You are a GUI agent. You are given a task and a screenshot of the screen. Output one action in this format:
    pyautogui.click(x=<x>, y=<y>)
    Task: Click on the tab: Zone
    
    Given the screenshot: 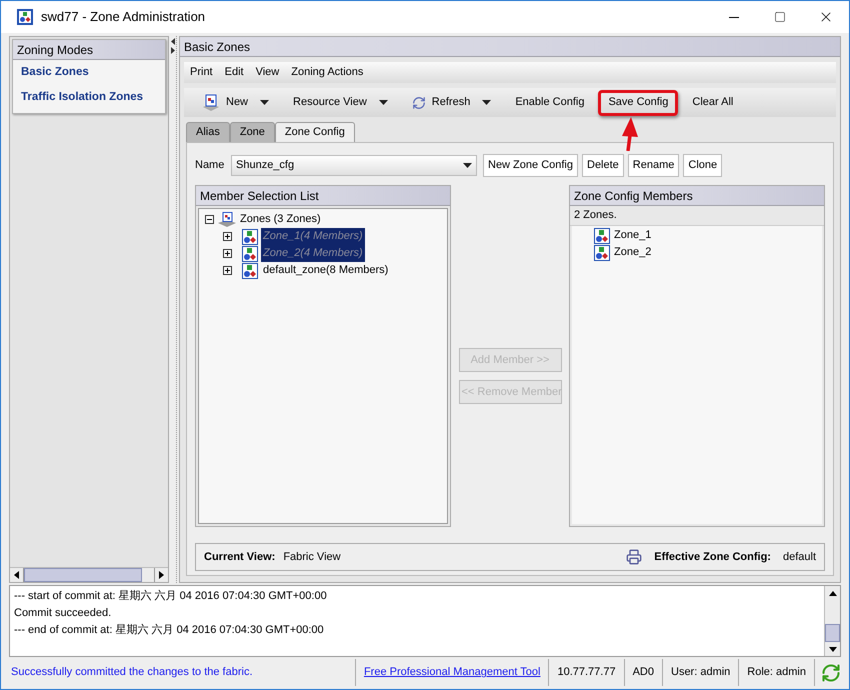 What is the action you would take?
    pyautogui.click(x=252, y=132)
    